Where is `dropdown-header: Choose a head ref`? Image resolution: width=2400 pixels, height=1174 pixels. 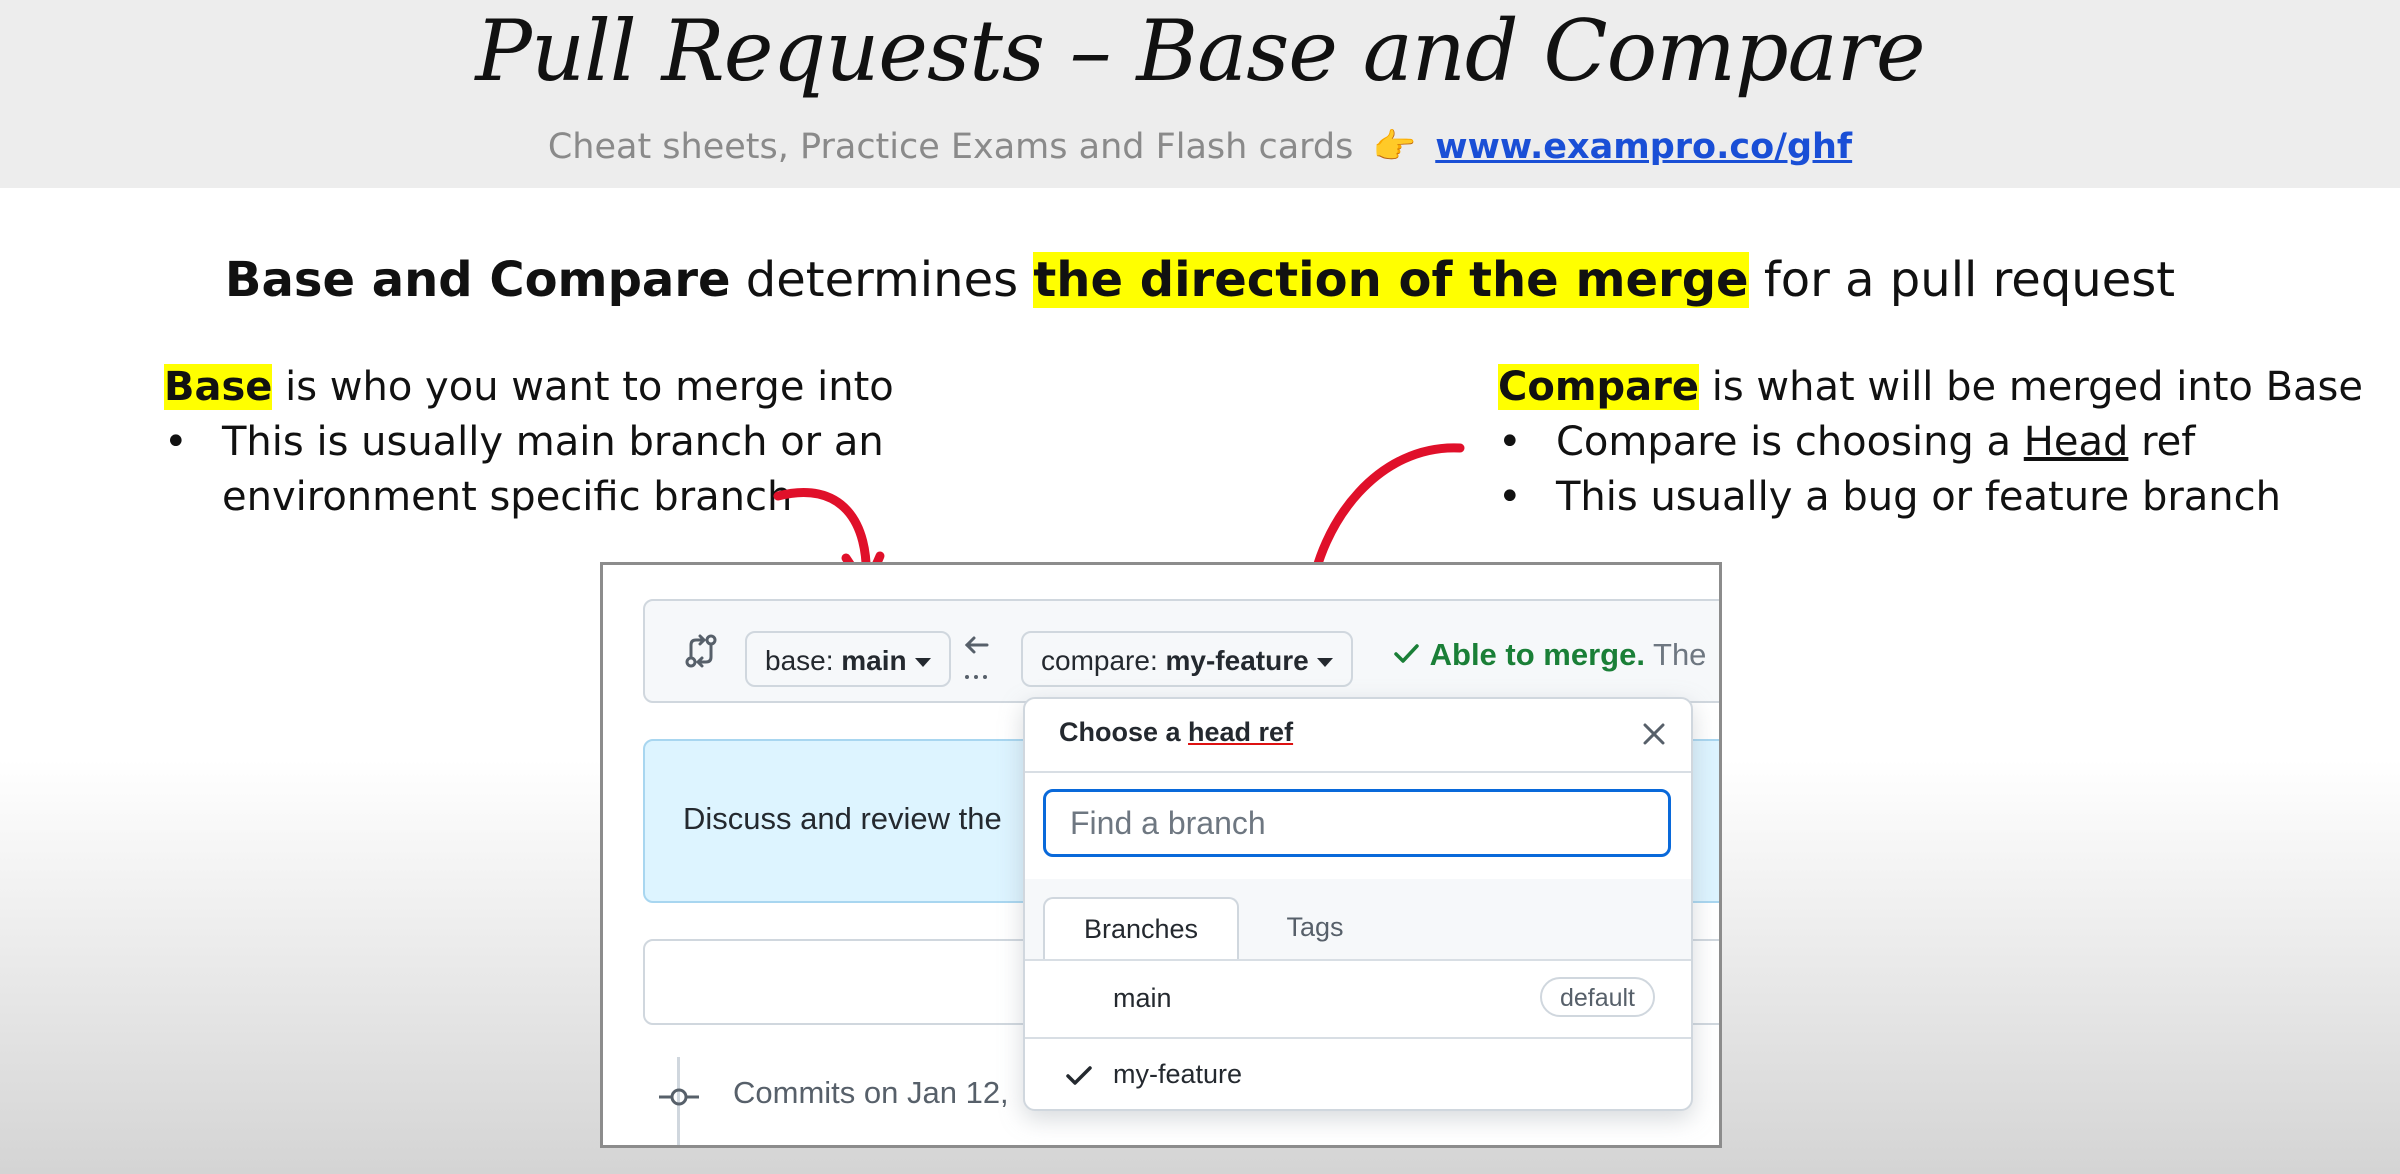 dropdown-header: Choose a head ref is located at coordinates (1358, 736).